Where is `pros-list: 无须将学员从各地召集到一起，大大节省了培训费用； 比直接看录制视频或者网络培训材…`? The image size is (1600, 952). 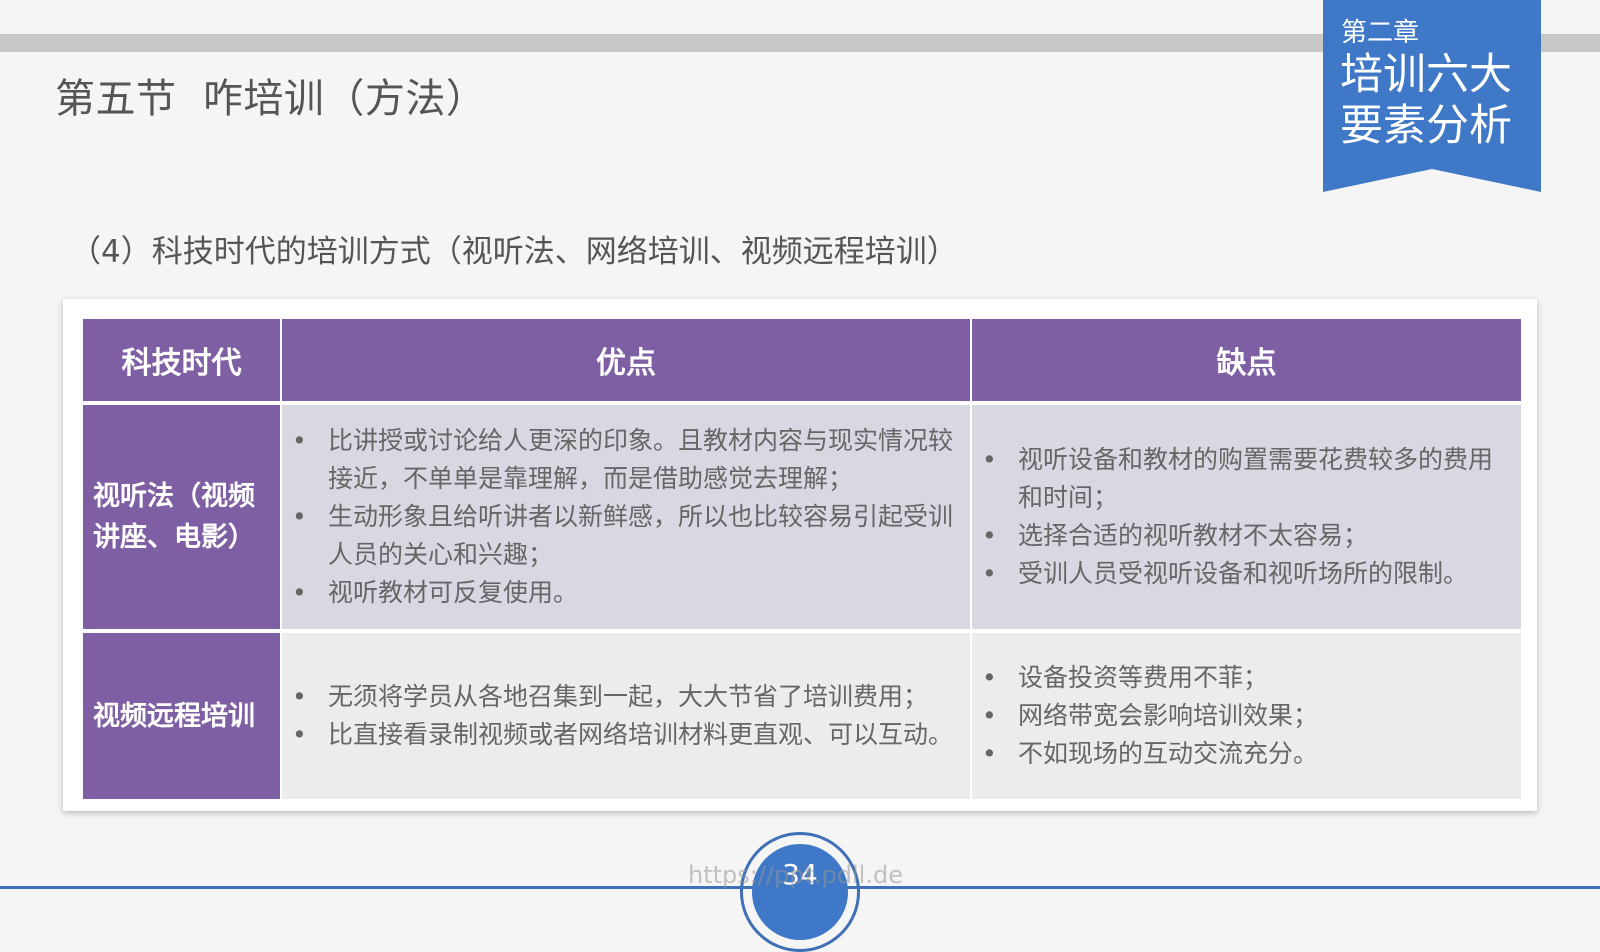
pros-list: 无须将学员从各地召集到一起，大大节省了培训费用； 比直接看录制视频或者网络培训材… is located at coordinates (622, 716).